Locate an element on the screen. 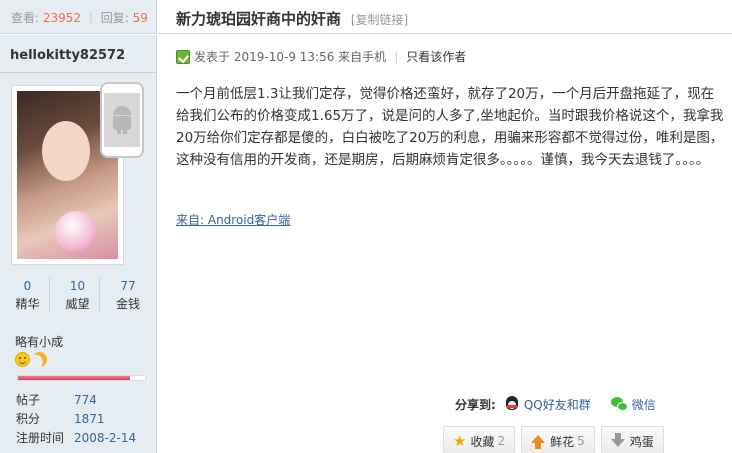  views-label: 查看: is located at coordinates (25, 18).